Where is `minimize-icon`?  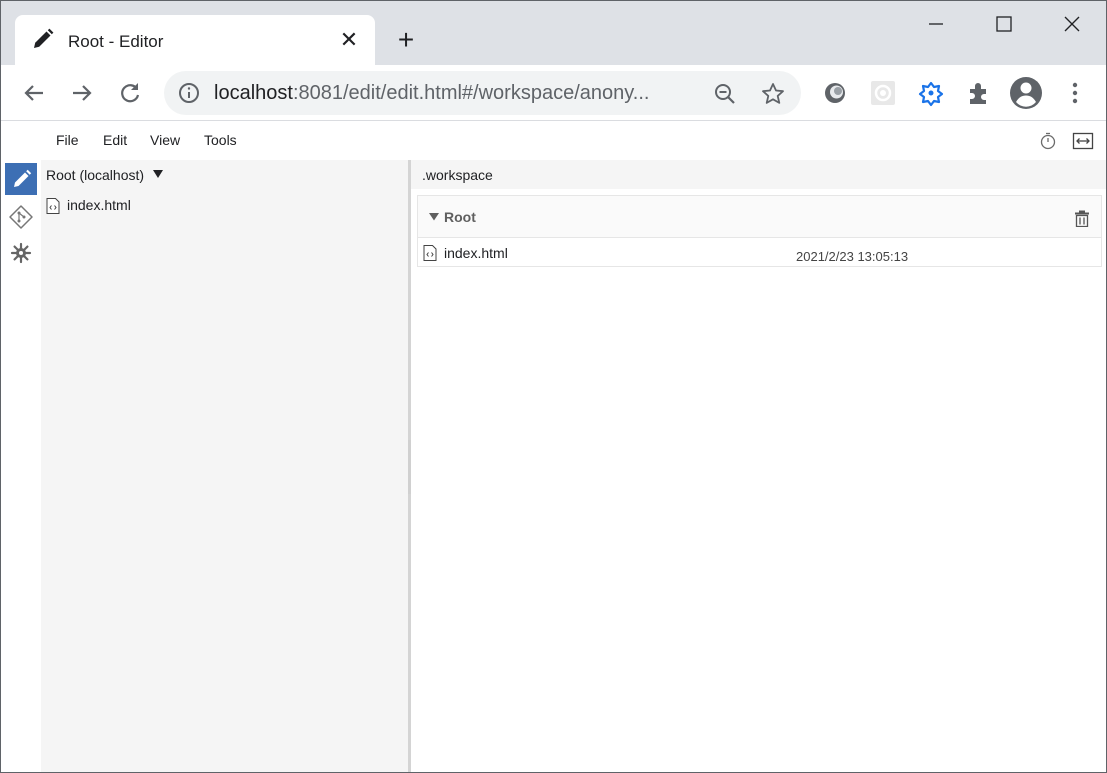 minimize-icon is located at coordinates (936, 24).